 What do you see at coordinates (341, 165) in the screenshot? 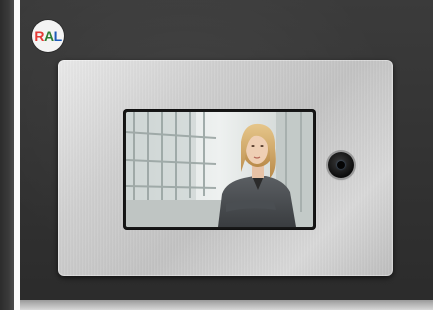
I see `camera-lens-icon` at bounding box center [341, 165].